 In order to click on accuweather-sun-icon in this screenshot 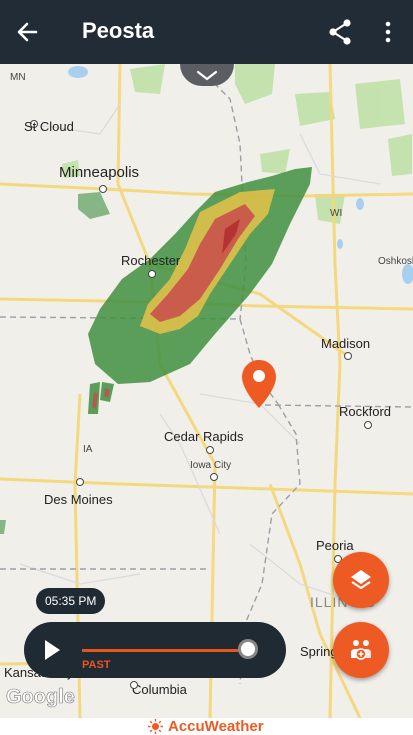, I will do `click(155, 726)`.